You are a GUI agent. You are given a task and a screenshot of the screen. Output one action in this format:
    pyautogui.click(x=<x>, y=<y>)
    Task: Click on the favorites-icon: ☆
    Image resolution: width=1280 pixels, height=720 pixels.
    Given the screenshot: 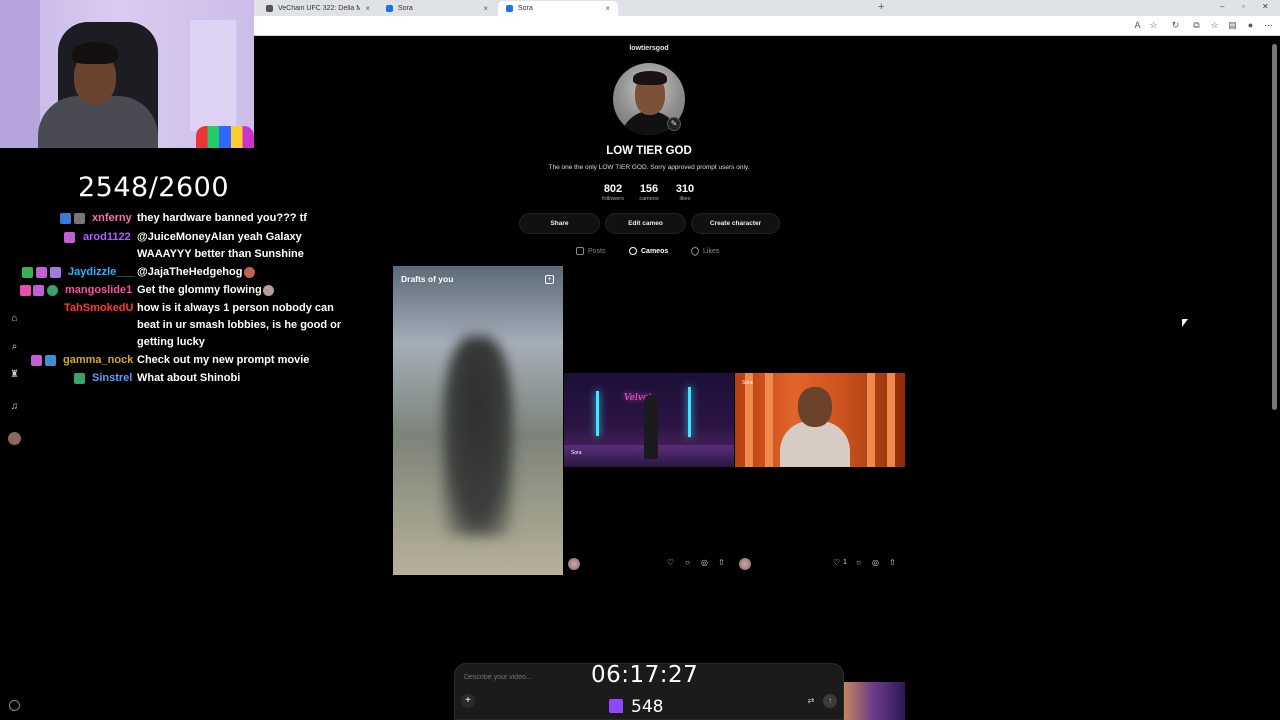 What is the action you would take?
    pyautogui.click(x=1214, y=25)
    